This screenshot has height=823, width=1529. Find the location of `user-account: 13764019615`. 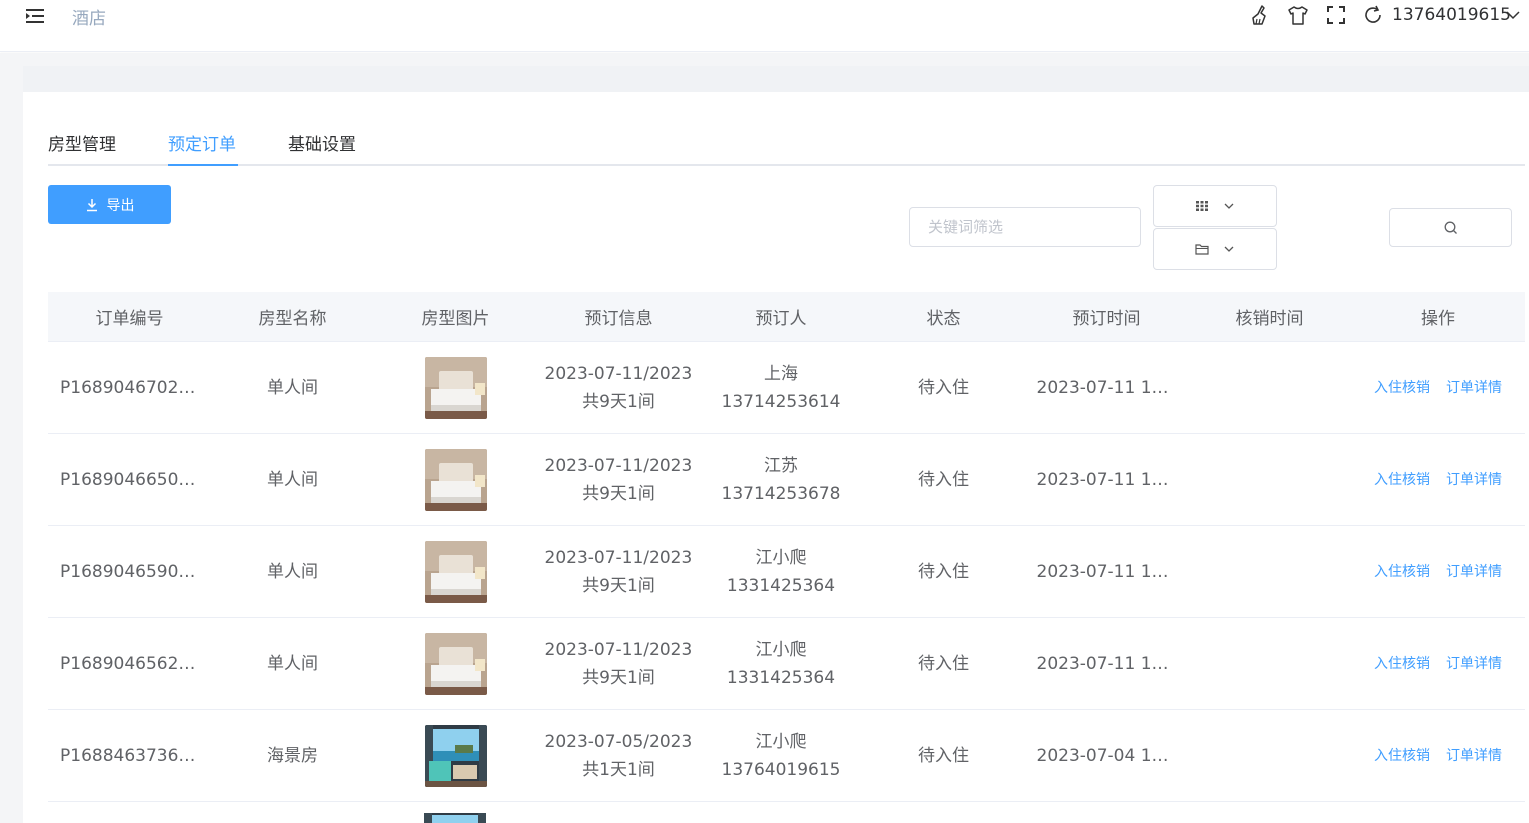

user-account: 13764019615 is located at coordinates (1451, 15).